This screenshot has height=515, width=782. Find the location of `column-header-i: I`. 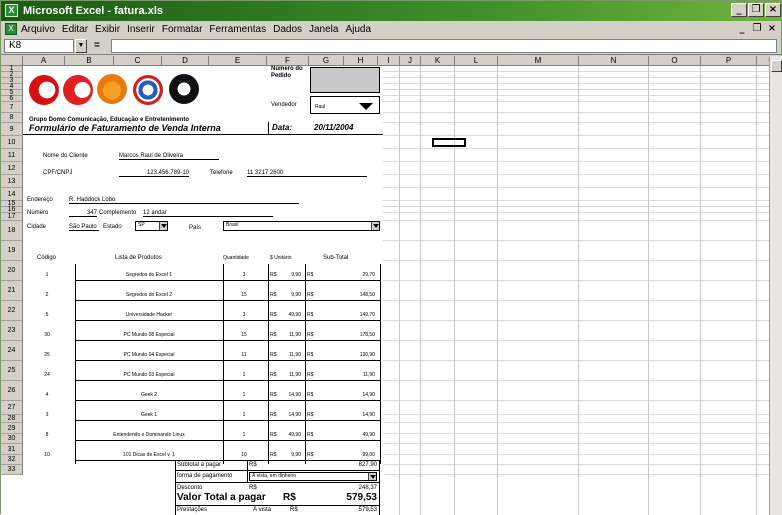

column-header-i: I is located at coordinates (389, 61).